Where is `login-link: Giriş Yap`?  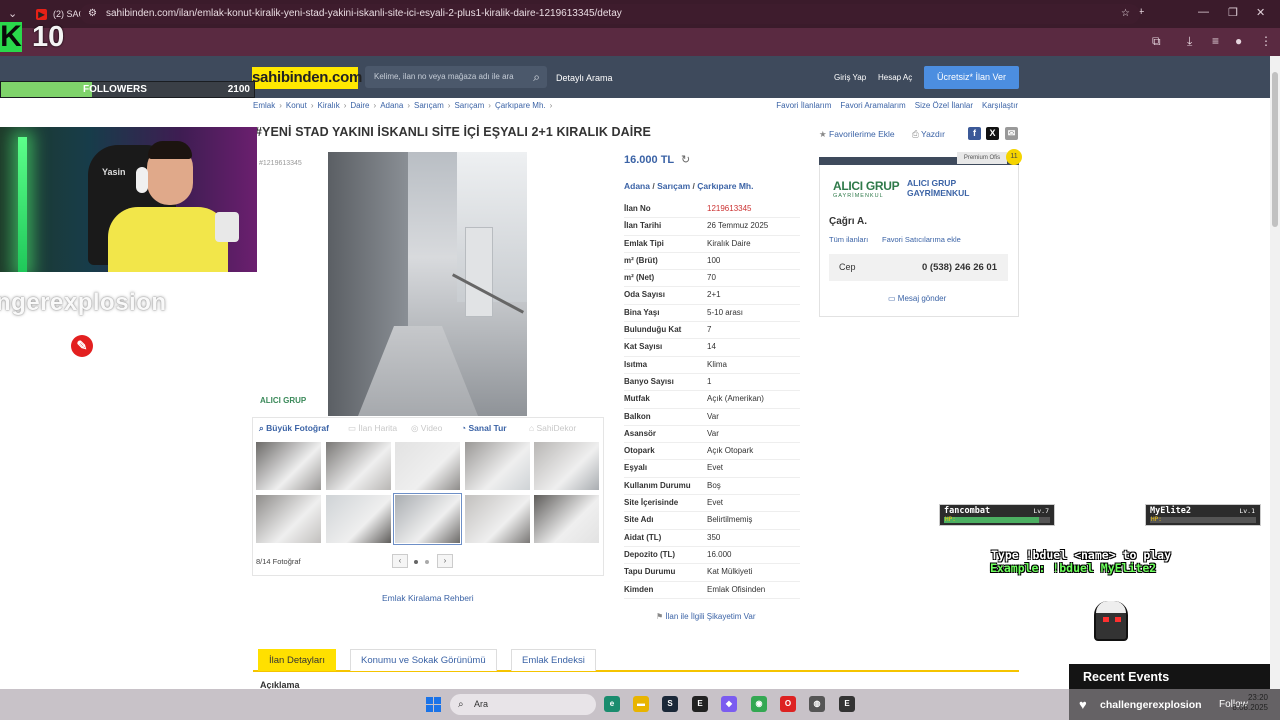
login-link: Giriş Yap is located at coordinates (850, 77).